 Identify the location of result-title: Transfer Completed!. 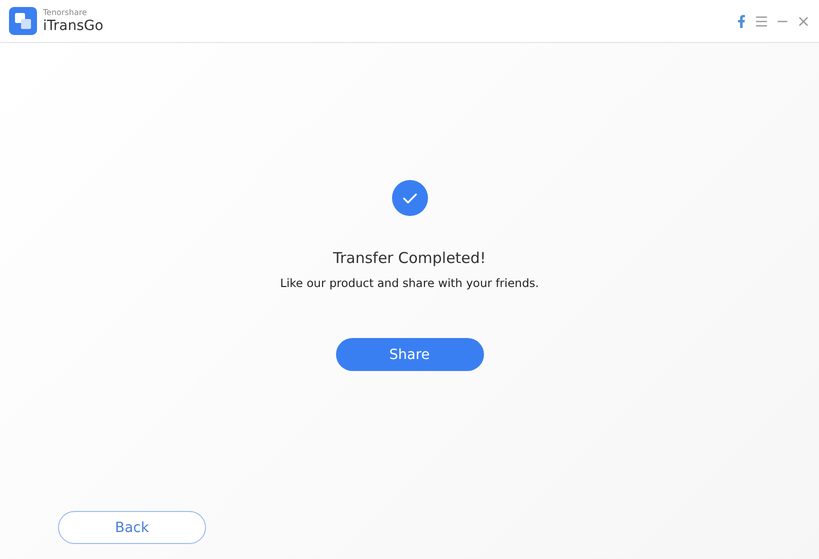
(409, 258).